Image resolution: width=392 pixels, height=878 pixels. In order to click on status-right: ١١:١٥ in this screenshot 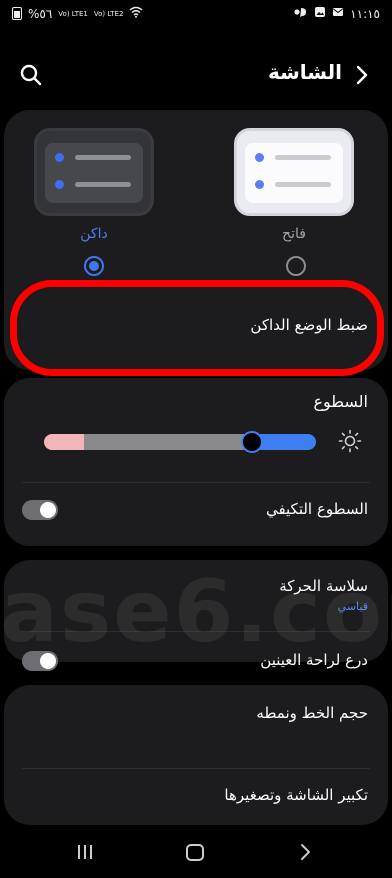, I will do `click(337, 13)`.